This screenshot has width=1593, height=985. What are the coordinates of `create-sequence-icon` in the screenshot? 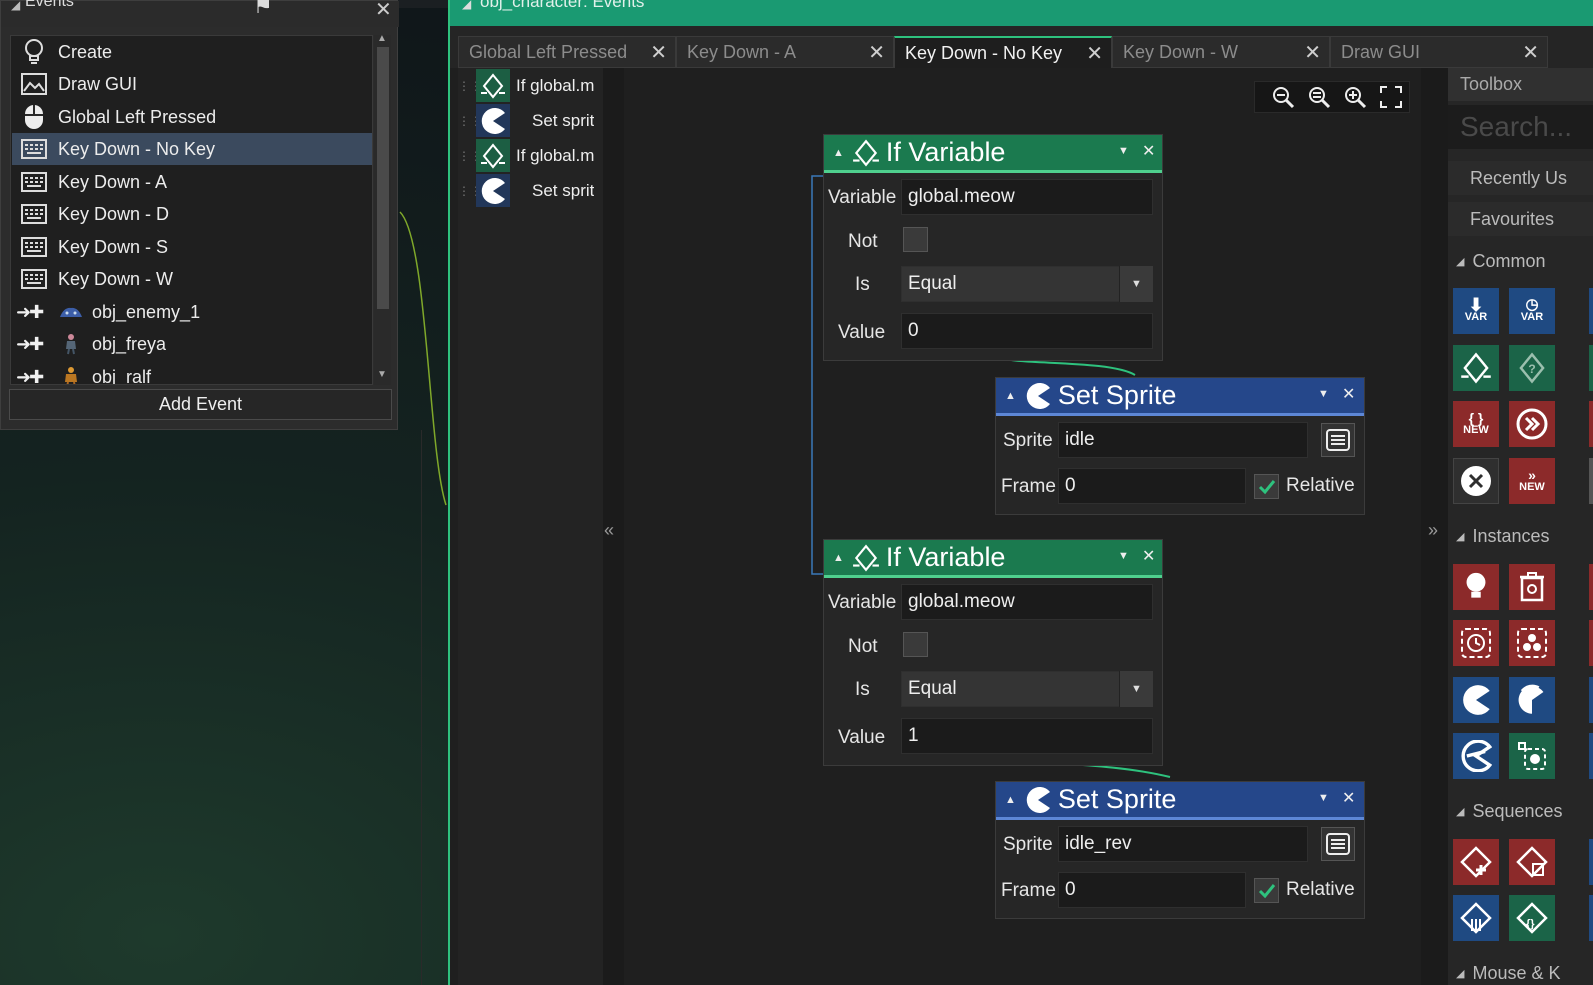 It's located at (1476, 862).